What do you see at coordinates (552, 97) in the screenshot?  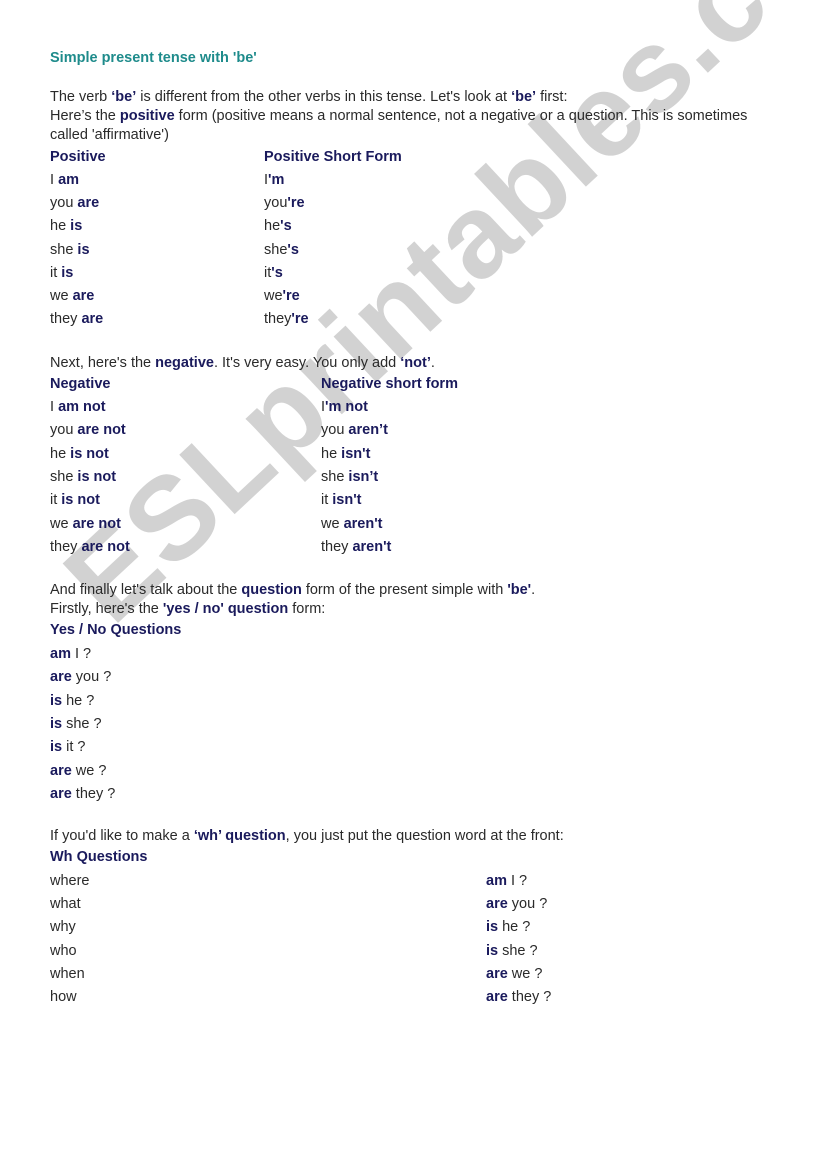 I see `text: first:` at bounding box center [552, 97].